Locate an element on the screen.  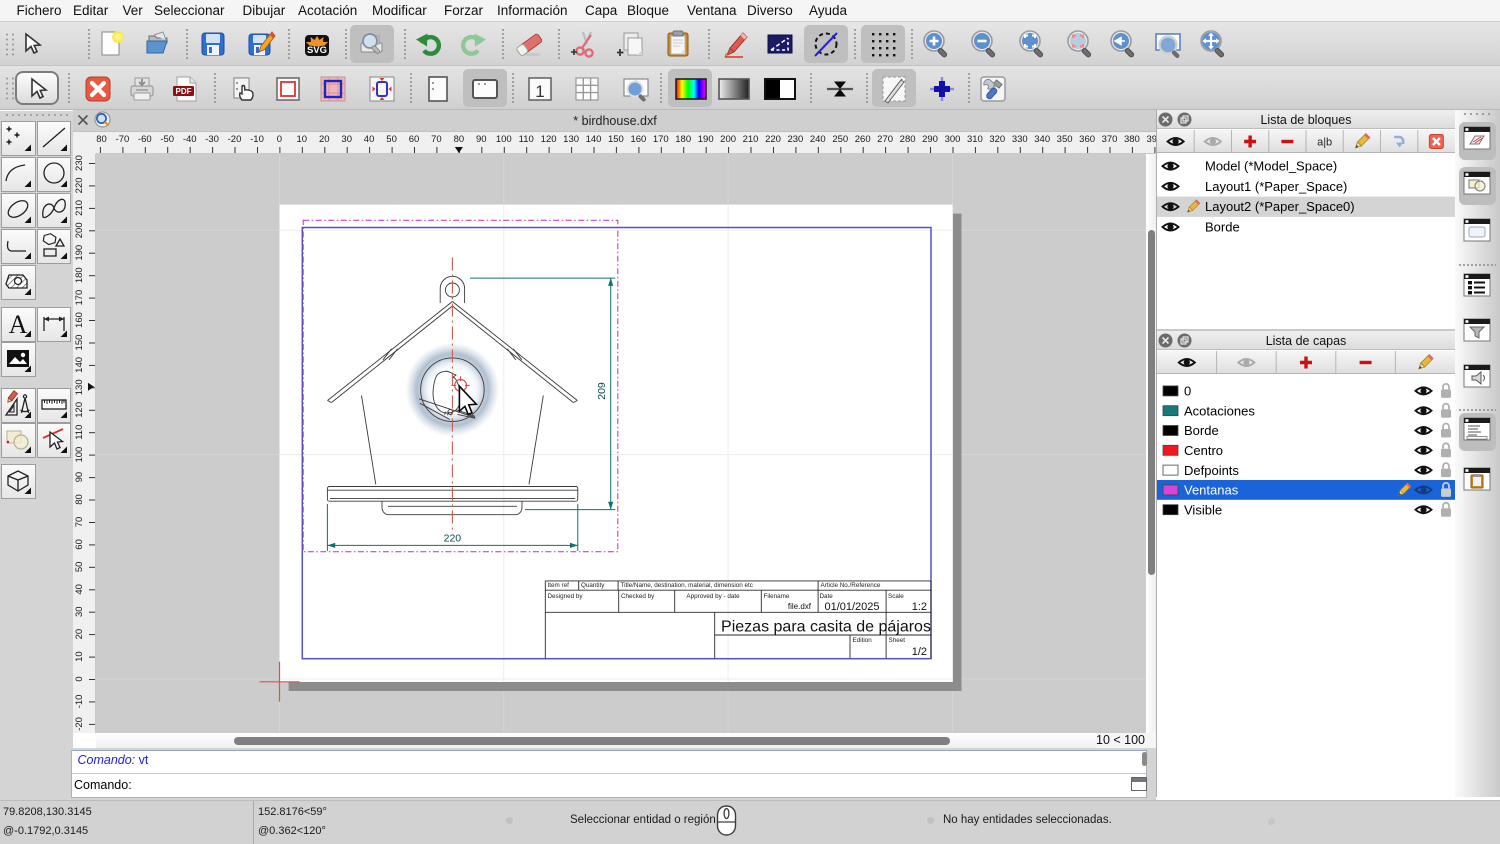
svg-text: file.dxf is located at coordinates (800, 606).